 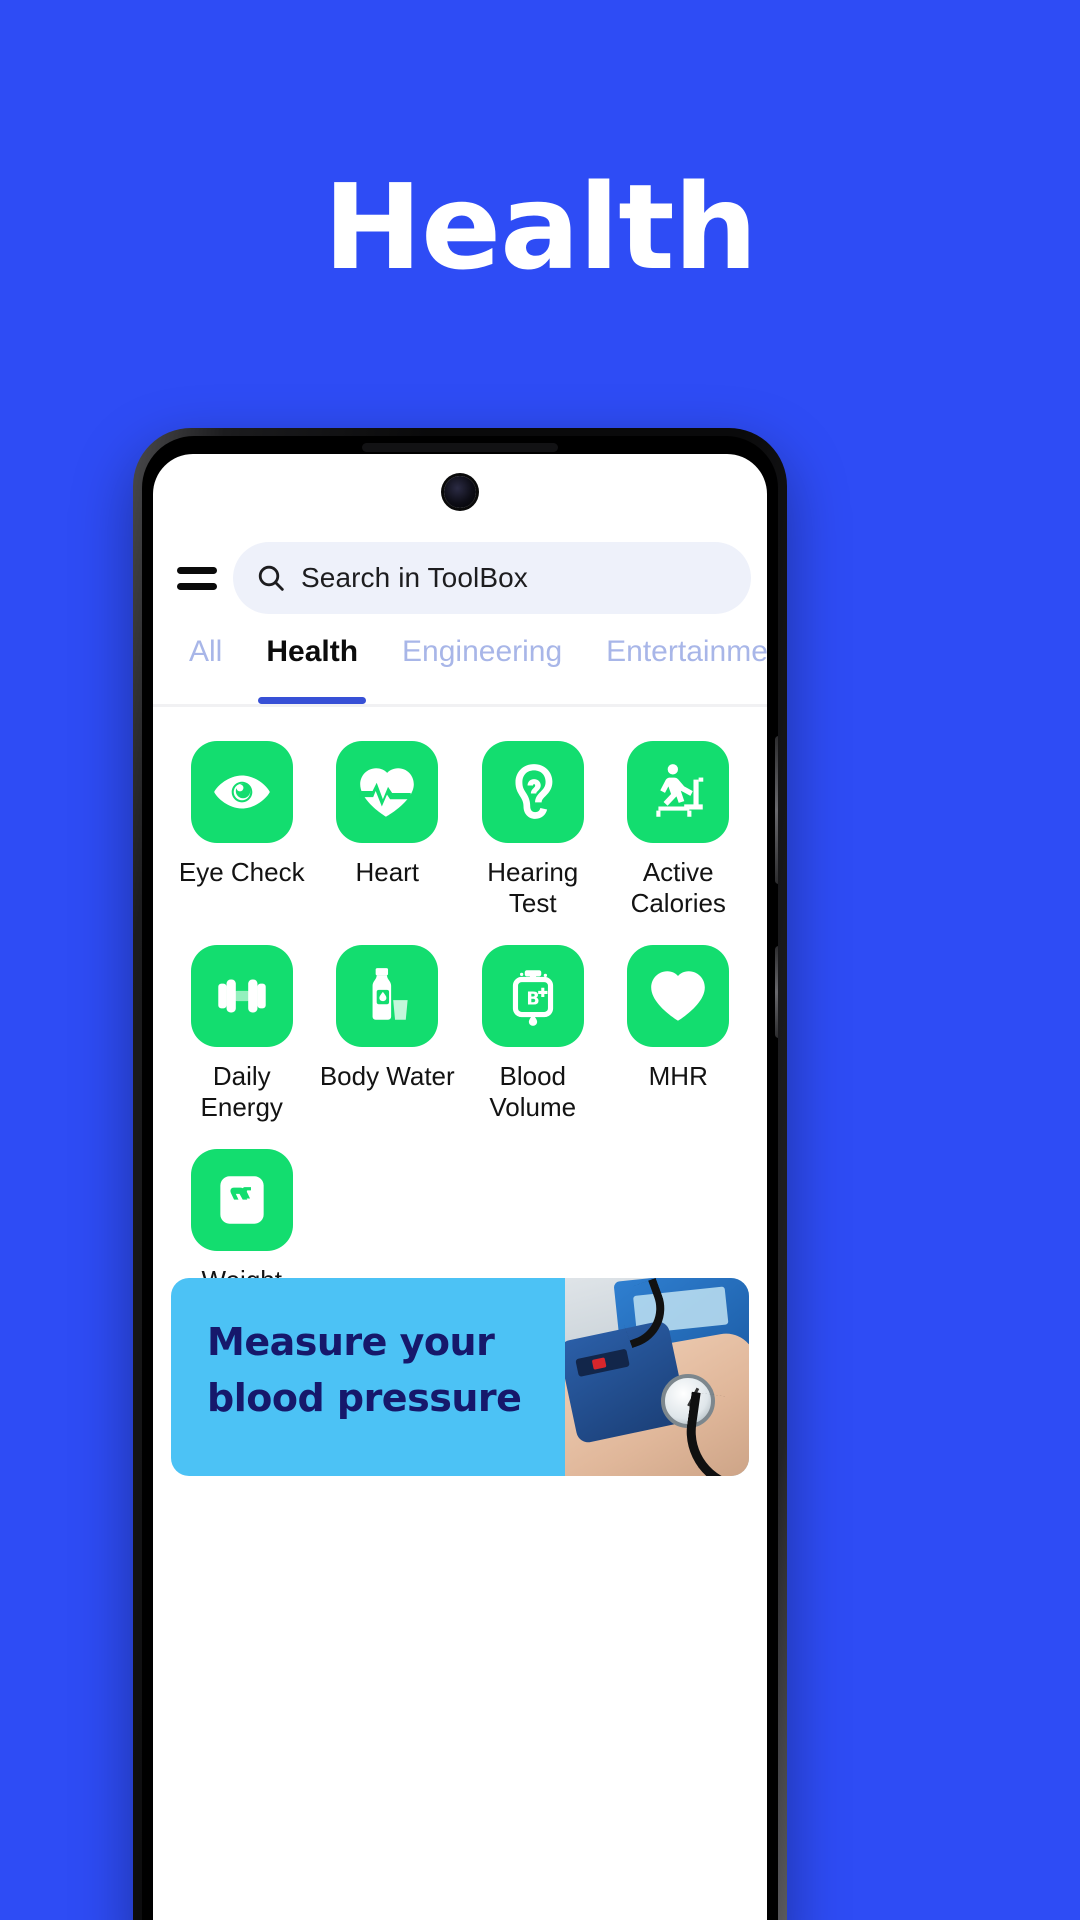 I want to click on app-bar: Search in ToolBox, so click(x=460, y=578).